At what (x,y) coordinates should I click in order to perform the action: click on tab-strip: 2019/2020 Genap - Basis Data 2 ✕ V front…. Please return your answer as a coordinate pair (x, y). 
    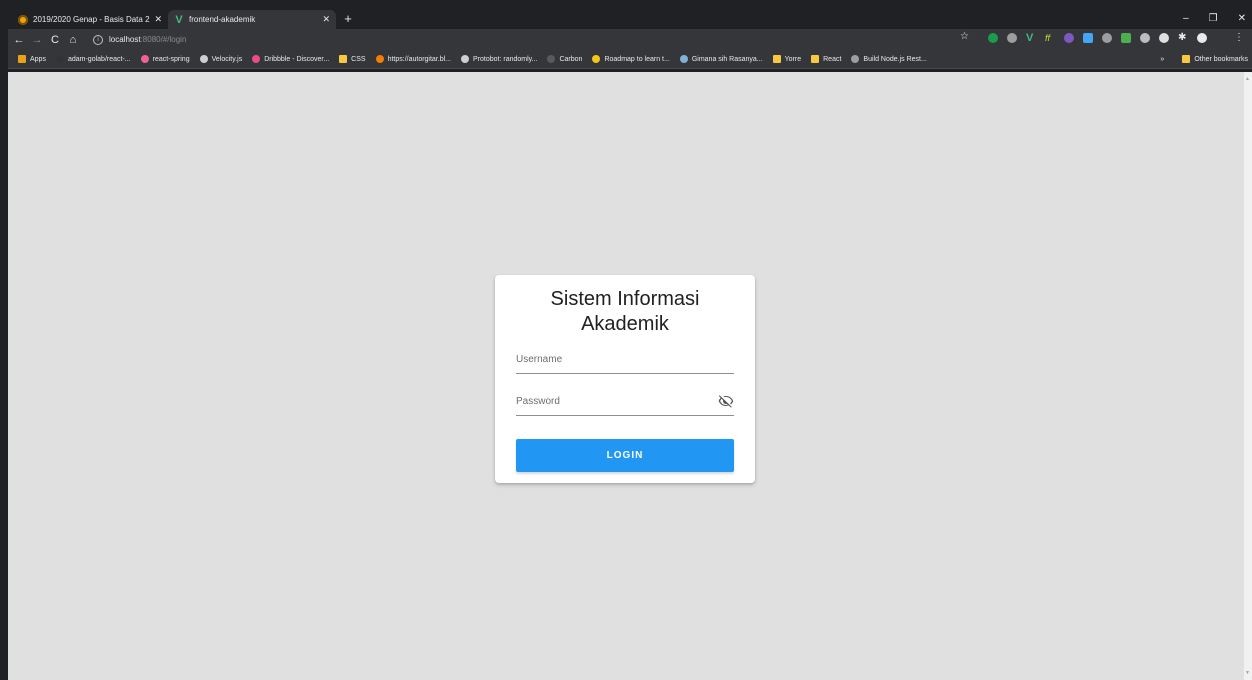
    Looking at the image, I should click on (630, 18).